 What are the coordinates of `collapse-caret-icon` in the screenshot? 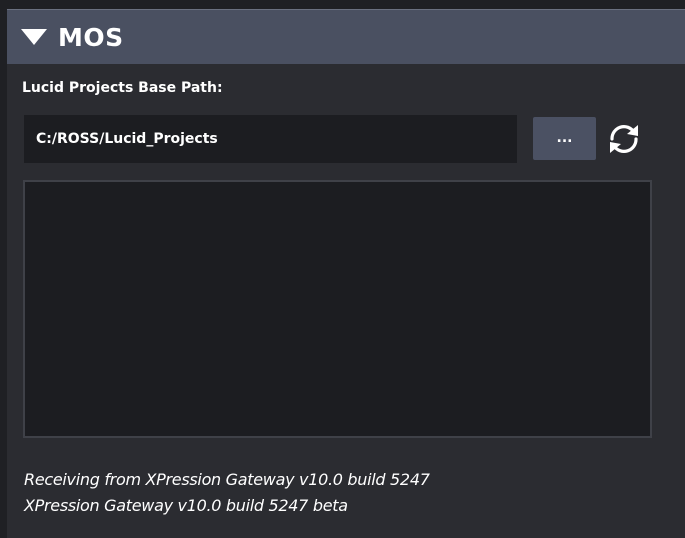 It's located at (34, 37).